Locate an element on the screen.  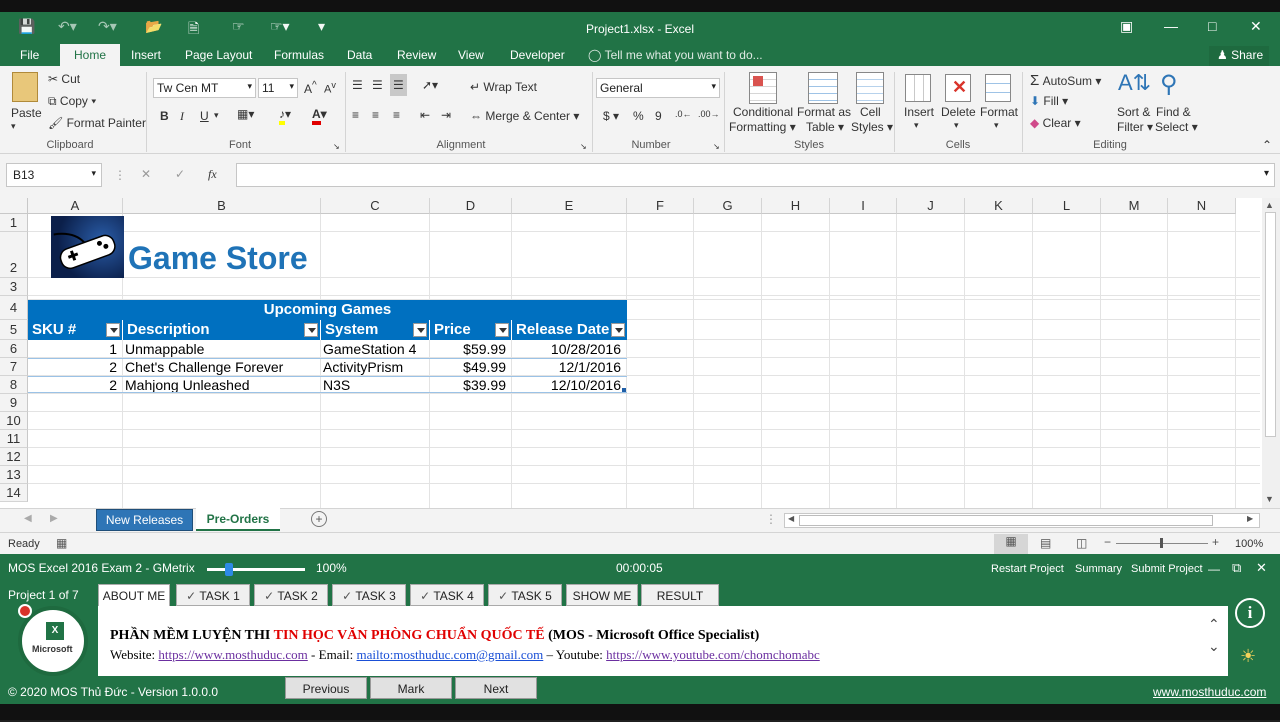
decrease-decimal-icon: .00→ is located at coordinates (709, 114).